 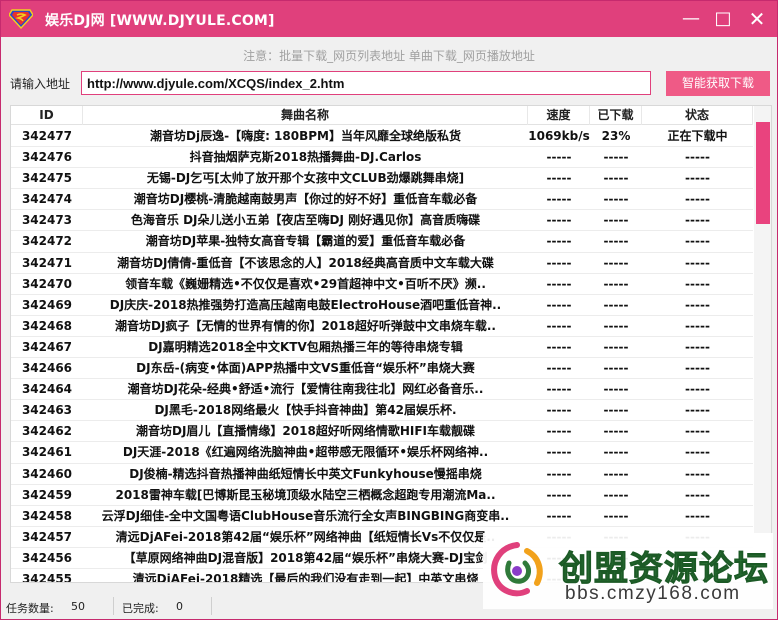 I want to click on row-name-cell: DJ俊楠-精选抖音热播神曲纸短情长中英文Funkyhouse慢摇串烧, so click(x=305, y=473).